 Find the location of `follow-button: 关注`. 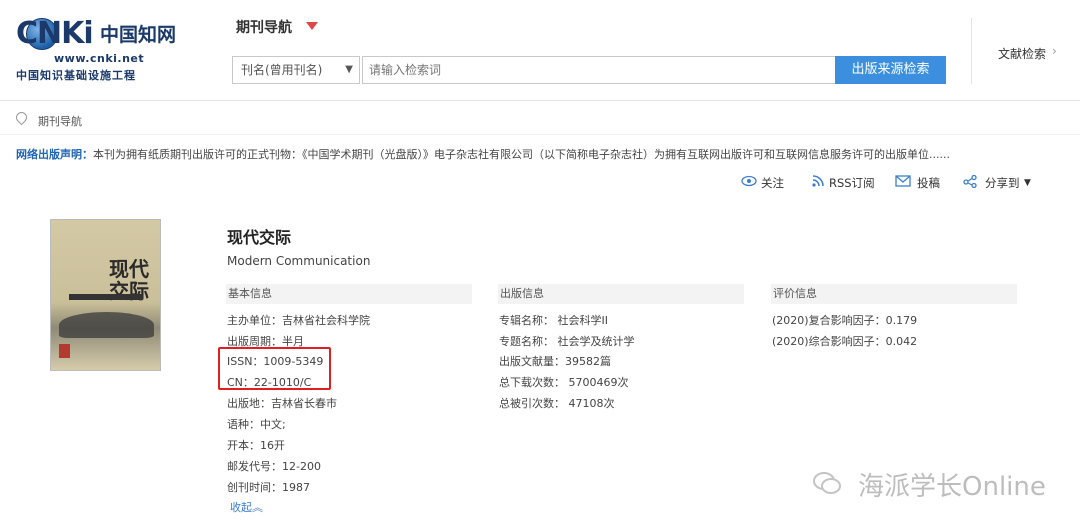

follow-button: 关注 is located at coordinates (772, 183).